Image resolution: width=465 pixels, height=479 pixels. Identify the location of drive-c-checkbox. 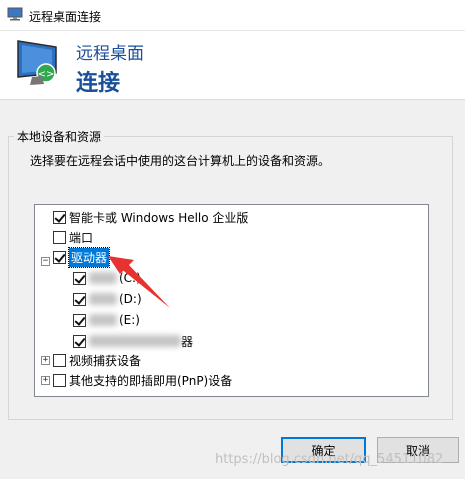
(79, 278).